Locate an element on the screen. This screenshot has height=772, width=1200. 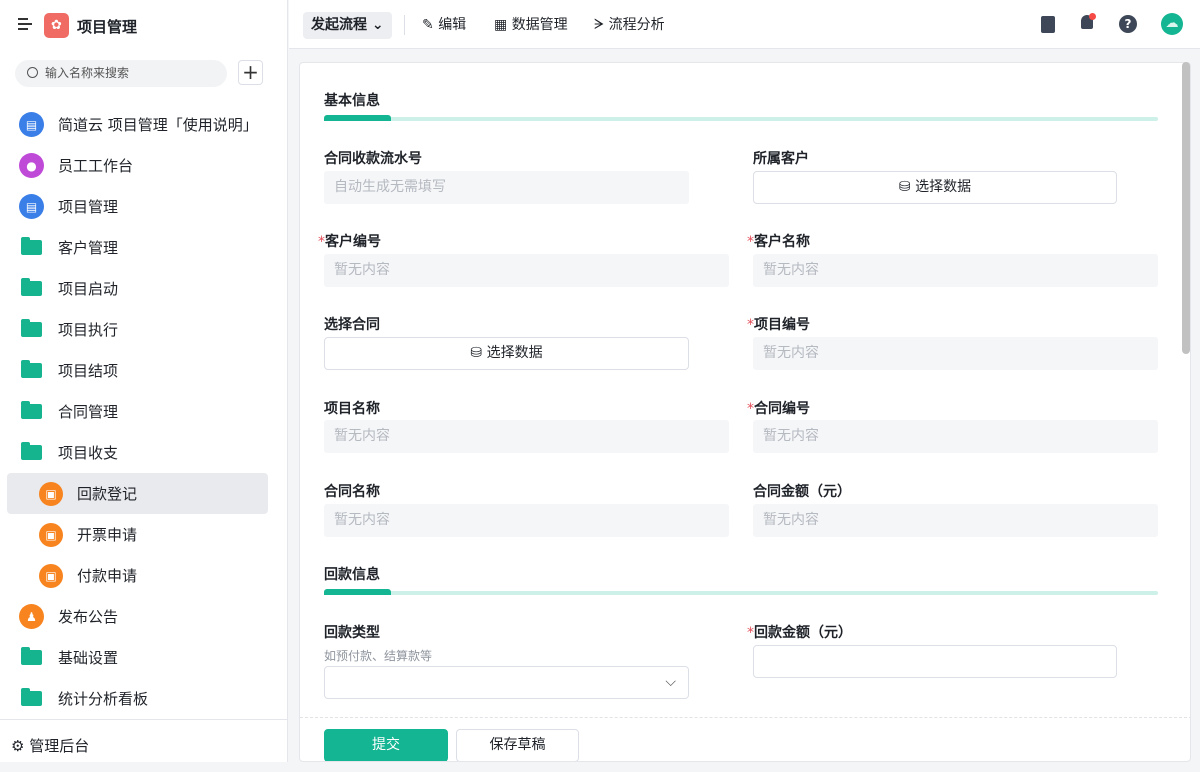
add-button: + is located at coordinates (250, 72).